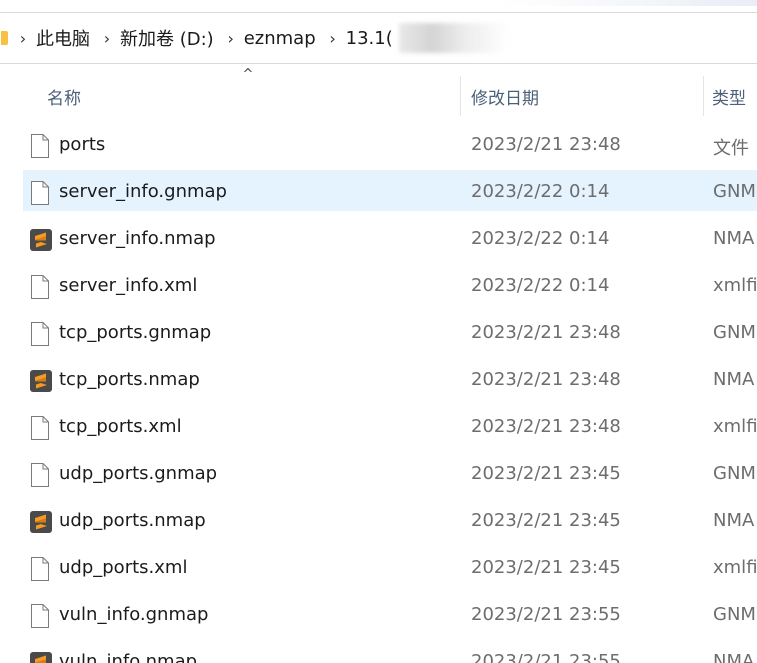 The image size is (757, 663). What do you see at coordinates (378, 616) in the screenshot?
I see `file-row: vuln_info.gnmap 2023/2/21 23:55 GNM` at bounding box center [378, 616].